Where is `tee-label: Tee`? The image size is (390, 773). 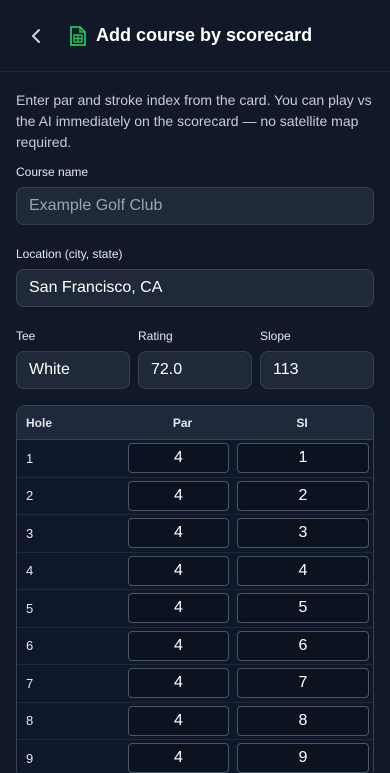 tee-label: Tee is located at coordinates (26, 336).